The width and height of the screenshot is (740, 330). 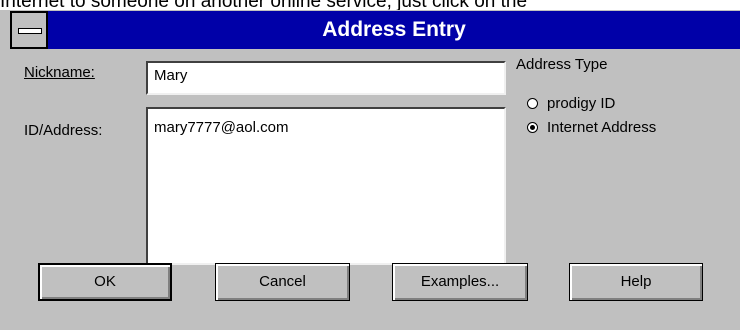 What do you see at coordinates (326, 78) in the screenshot?
I see `nickname-input: Mary` at bounding box center [326, 78].